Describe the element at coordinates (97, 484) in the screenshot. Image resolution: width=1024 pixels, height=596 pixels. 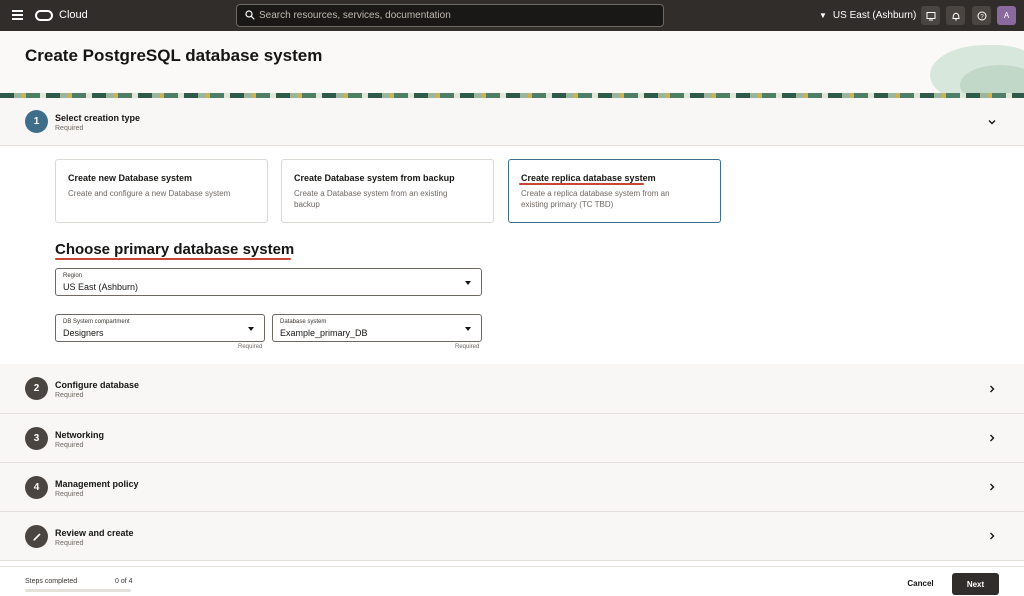
I see `step-title: Management policy` at that location.